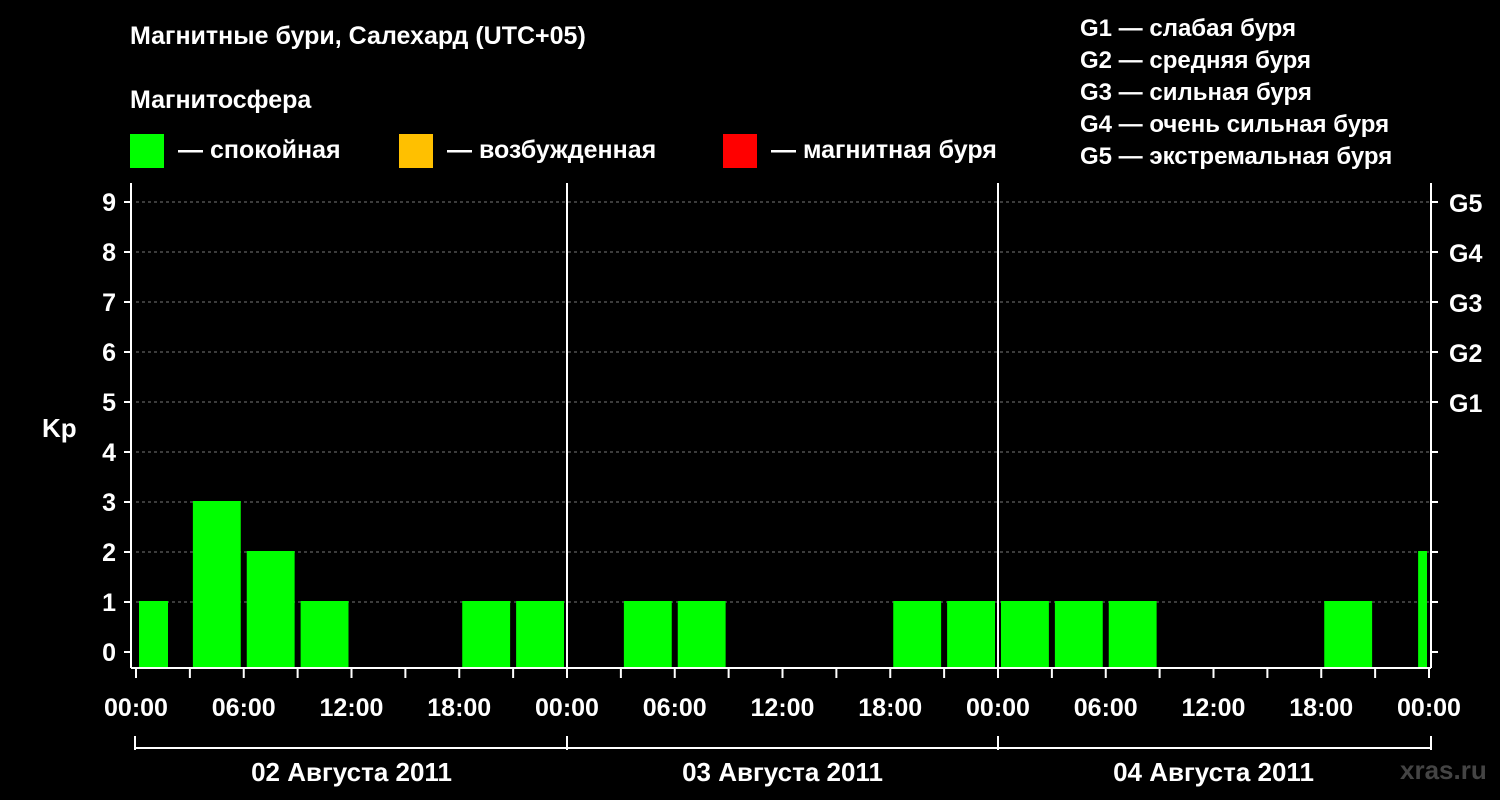 The width and height of the screenshot is (1500, 800). What do you see at coordinates (1465, 404) in the screenshot?
I see `g-level-label: G1` at bounding box center [1465, 404].